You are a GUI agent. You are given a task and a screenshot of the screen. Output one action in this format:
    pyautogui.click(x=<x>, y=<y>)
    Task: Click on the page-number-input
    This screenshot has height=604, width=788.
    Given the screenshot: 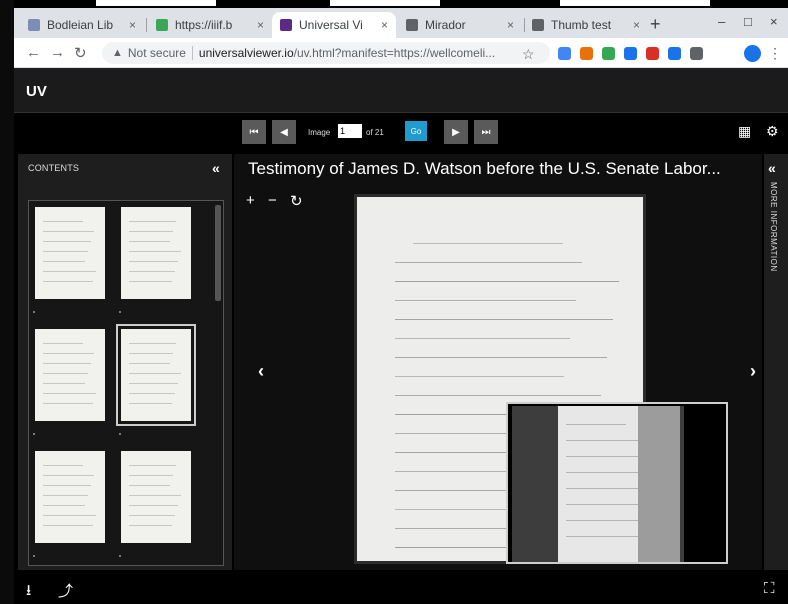 What is the action you would take?
    pyautogui.click(x=350, y=131)
    